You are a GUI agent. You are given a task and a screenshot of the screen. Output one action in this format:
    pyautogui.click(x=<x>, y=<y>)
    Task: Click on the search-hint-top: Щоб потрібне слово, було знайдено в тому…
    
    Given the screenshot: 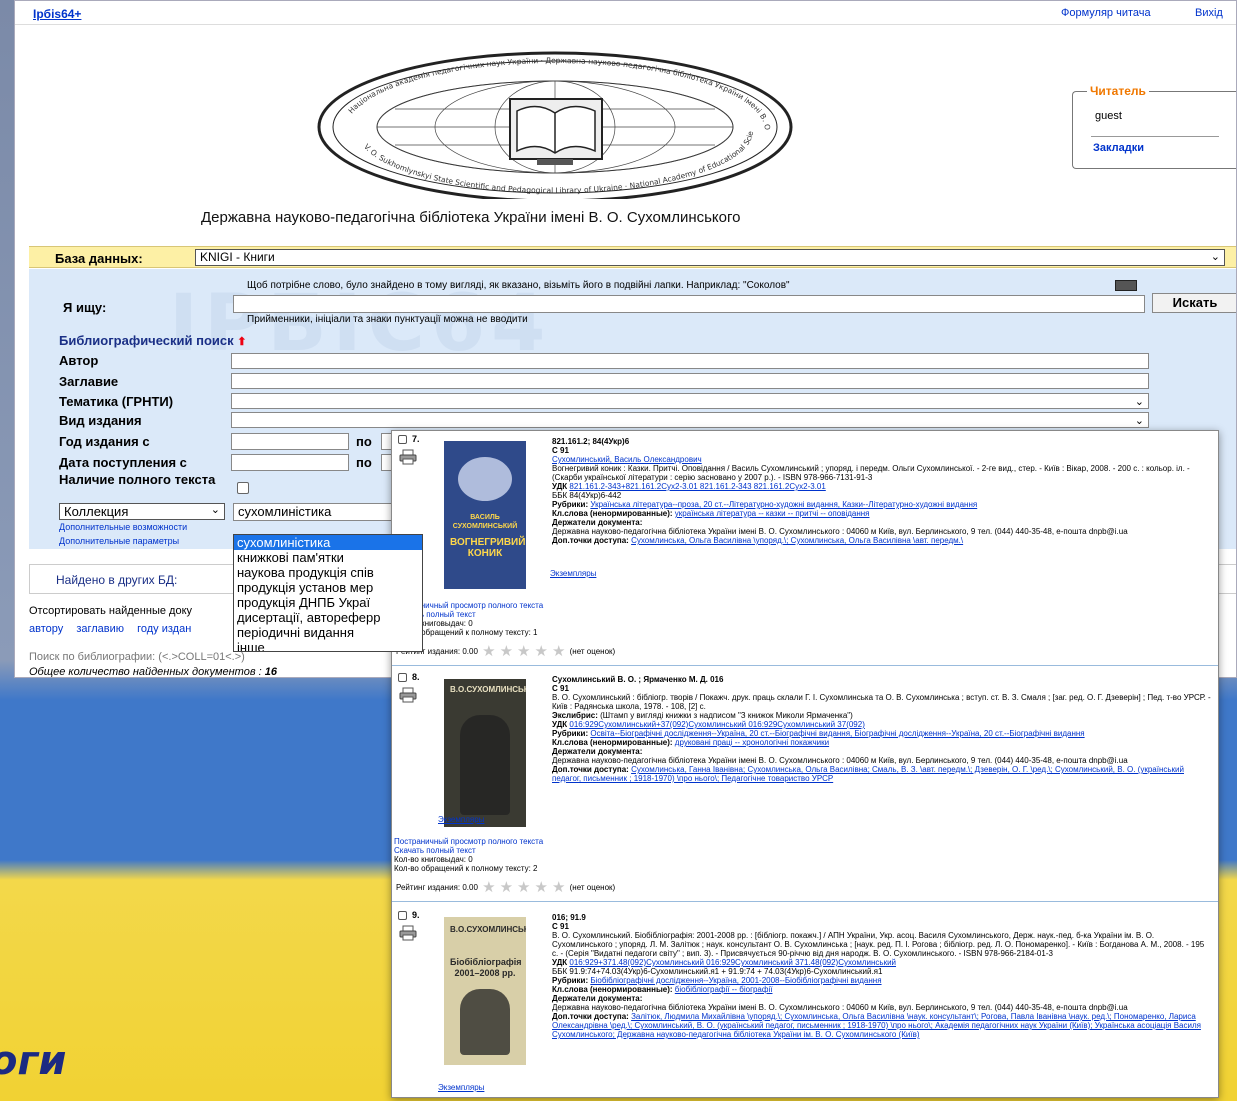 What is the action you would take?
    pyautogui.click(x=518, y=285)
    